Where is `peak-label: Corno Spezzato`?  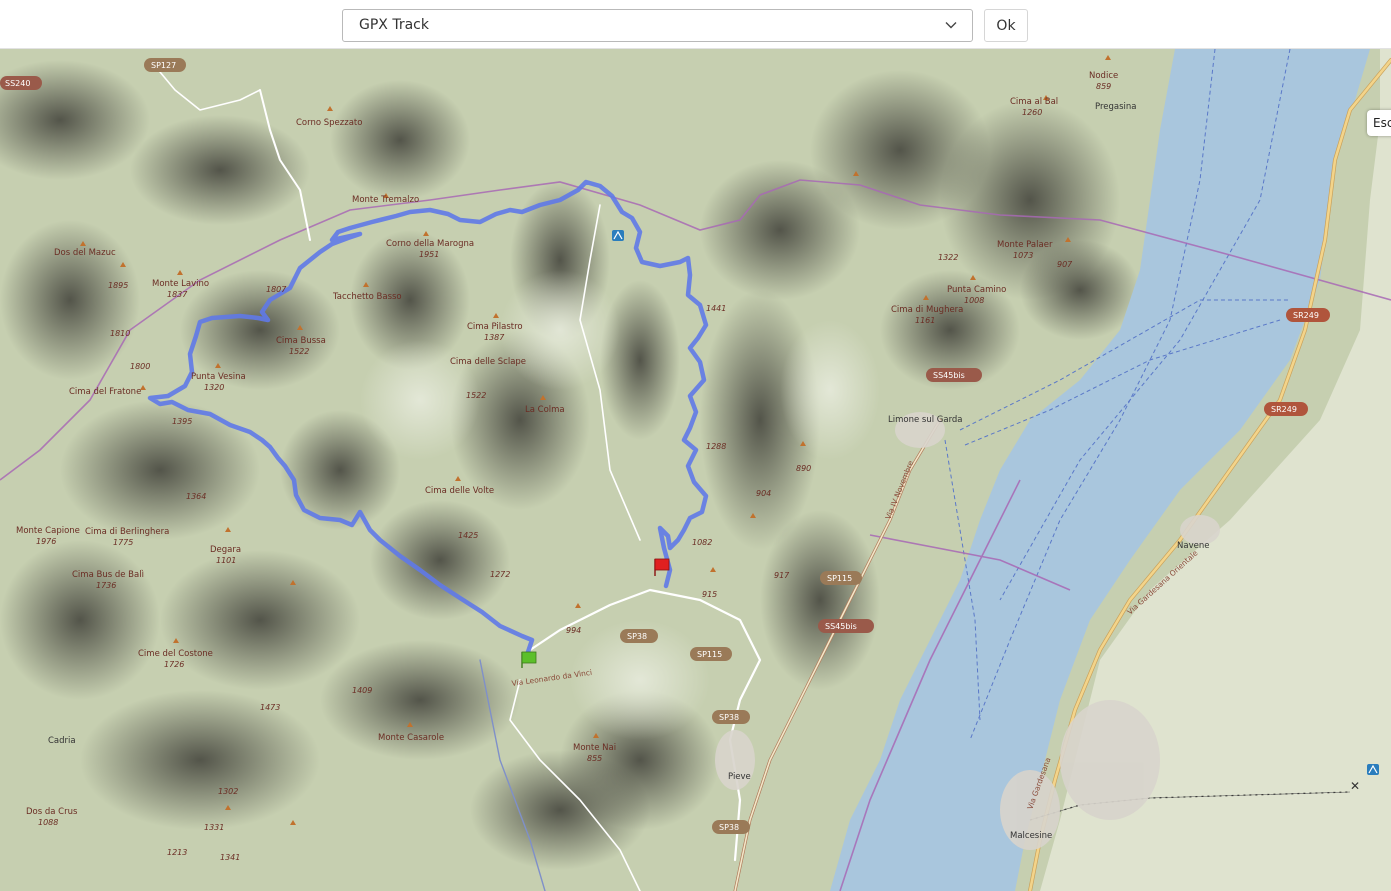 peak-label: Corno Spezzato is located at coordinates (329, 123).